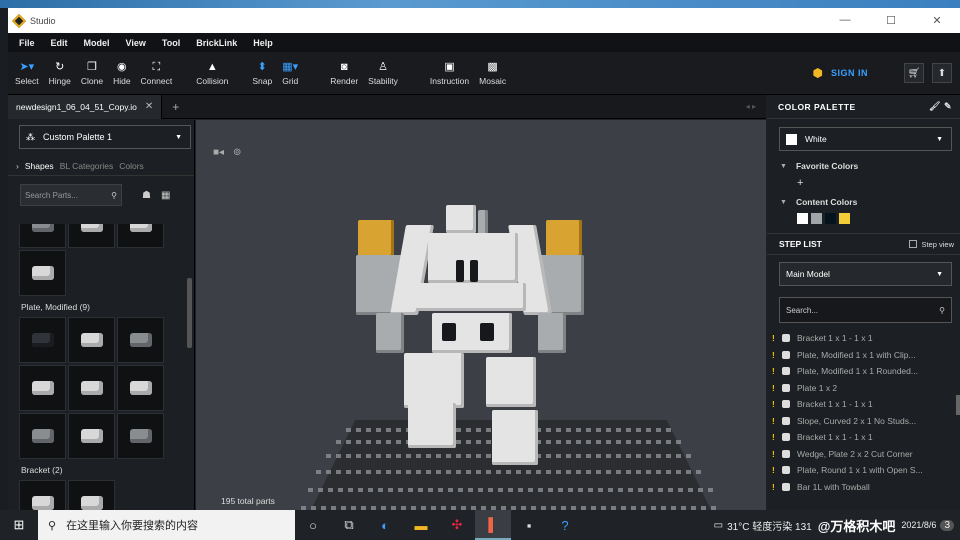 This screenshot has height=540, width=960. I want to click on tab-colors: Colors, so click(131, 166).